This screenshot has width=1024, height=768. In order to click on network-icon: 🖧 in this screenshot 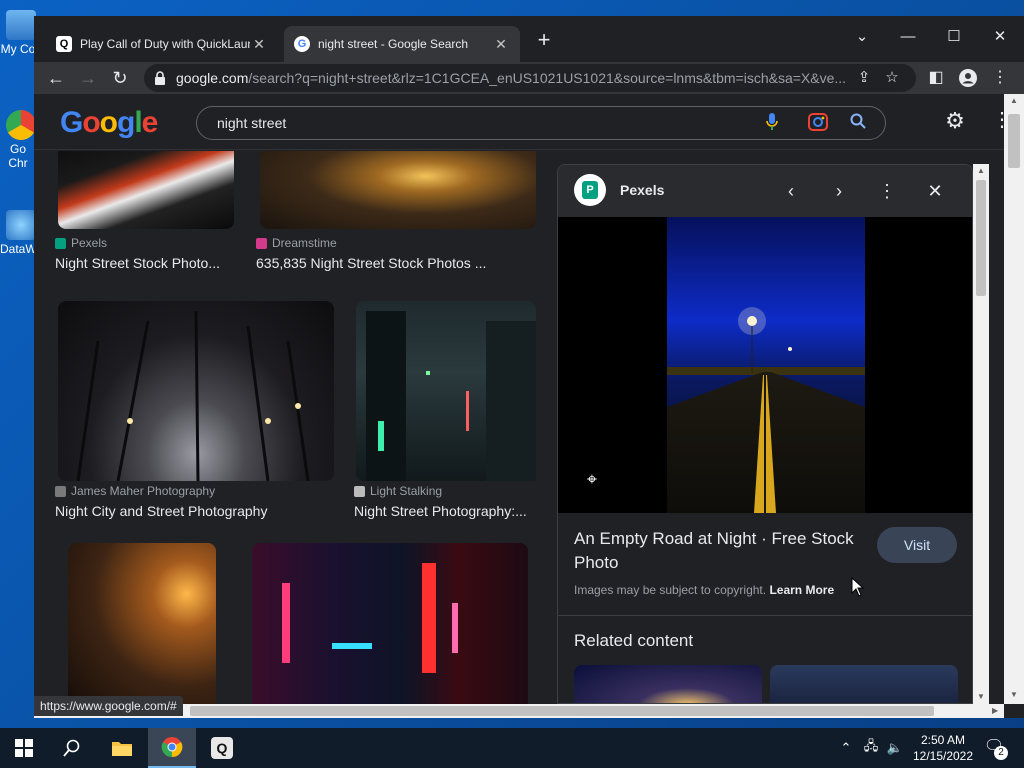, I will do `click(871, 748)`.